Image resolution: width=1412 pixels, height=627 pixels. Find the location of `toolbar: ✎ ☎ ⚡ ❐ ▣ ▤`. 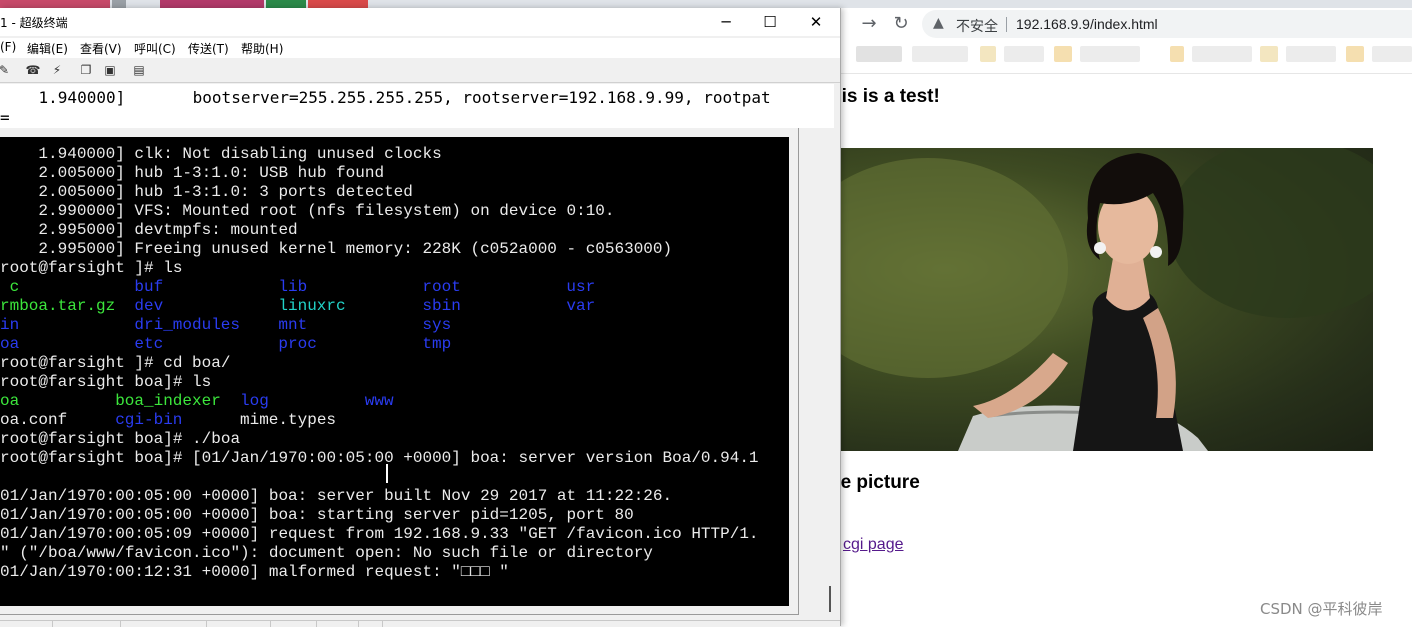

toolbar: ✎ ☎ ⚡ ❐ ▣ ▤ is located at coordinates (420, 71).